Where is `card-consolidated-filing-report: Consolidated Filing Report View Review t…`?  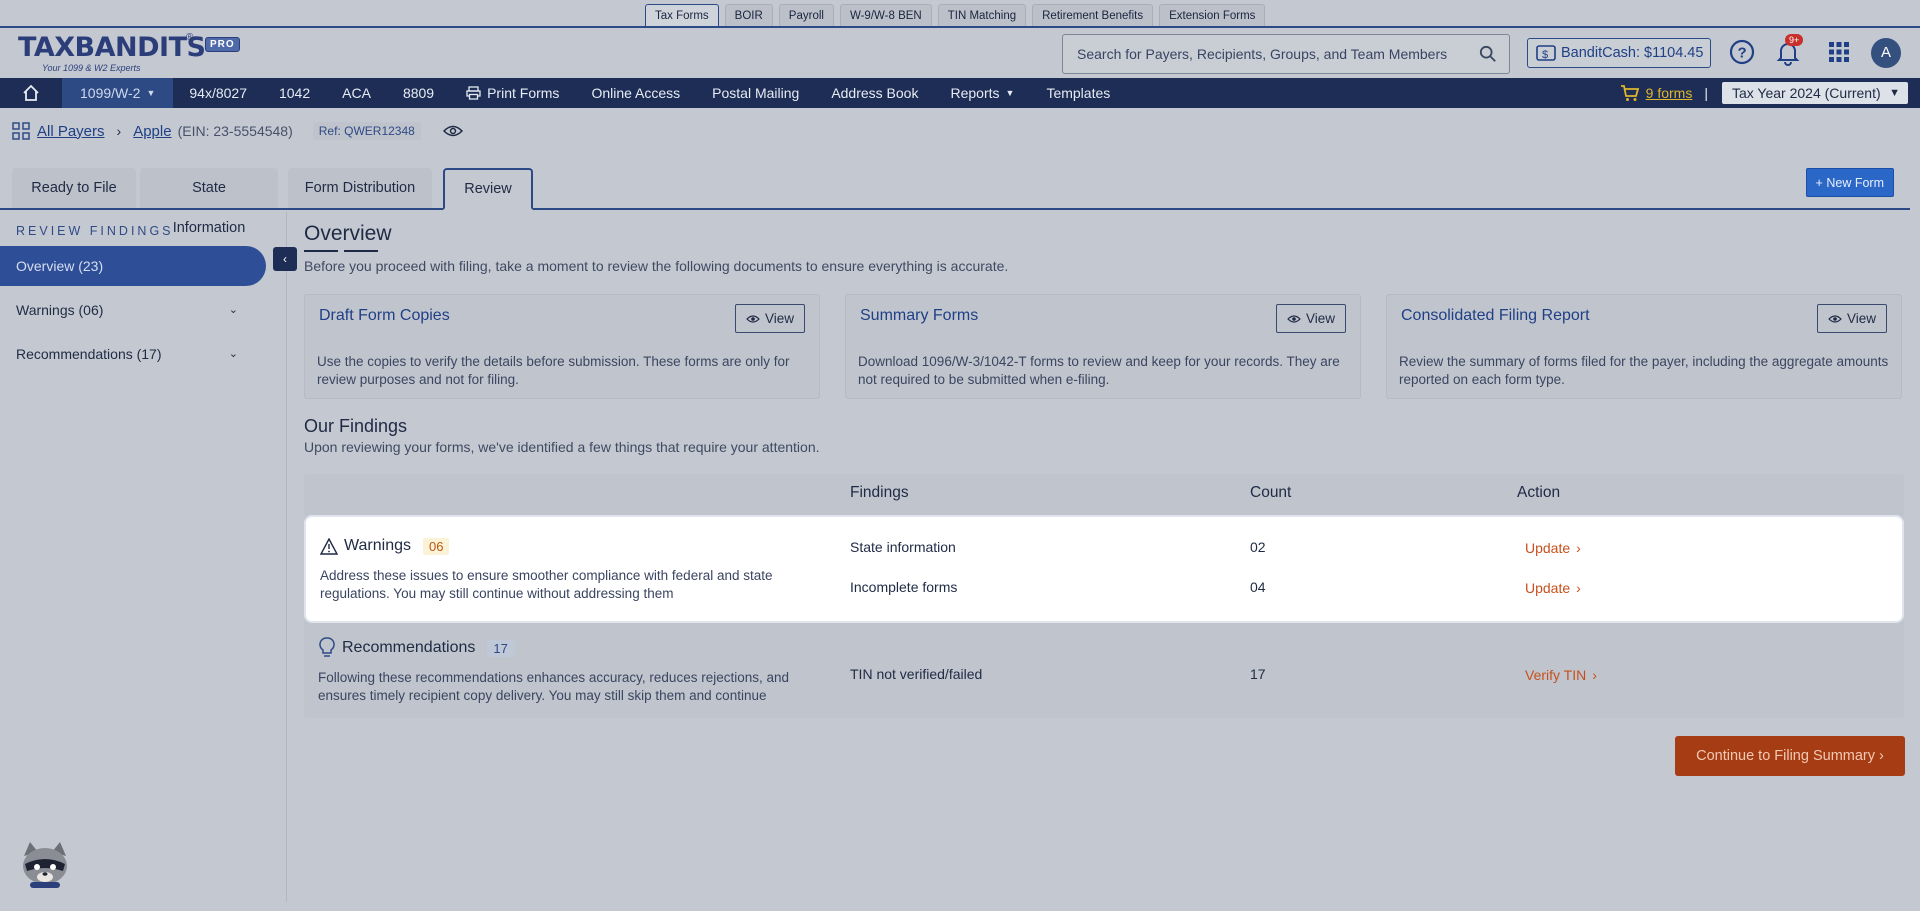 card-consolidated-filing-report: Consolidated Filing Report View Review t… is located at coordinates (1644, 346).